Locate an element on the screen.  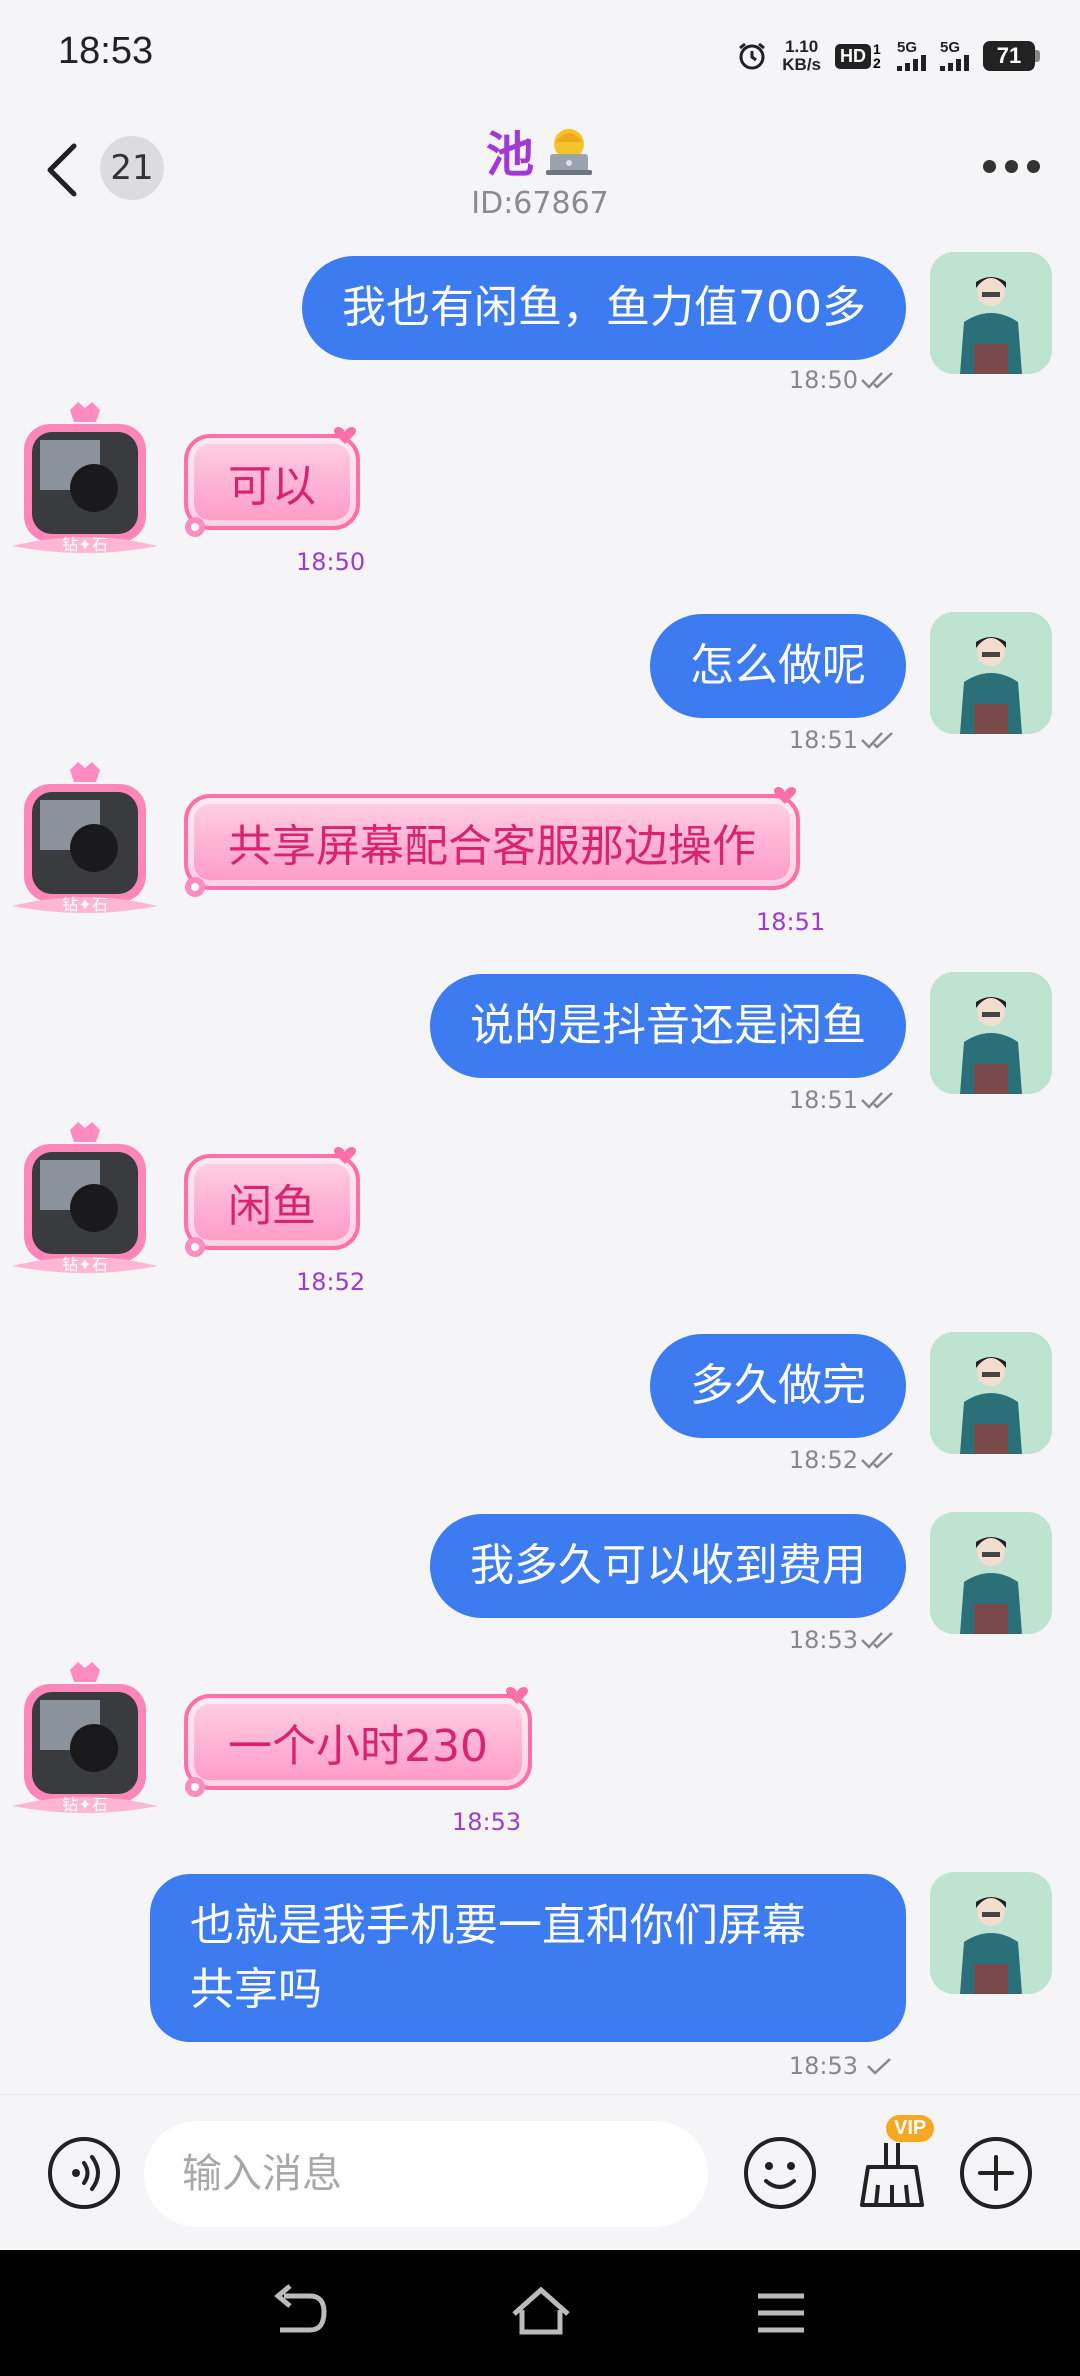
hd-indicator: HD 1 2 is located at coordinates (859, 56).